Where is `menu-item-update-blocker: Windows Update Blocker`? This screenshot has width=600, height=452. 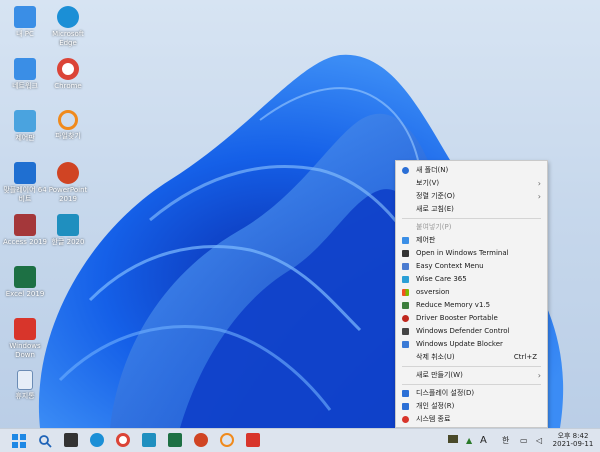 menu-item-update-blocker: Windows Update Blocker is located at coordinates (471, 344).